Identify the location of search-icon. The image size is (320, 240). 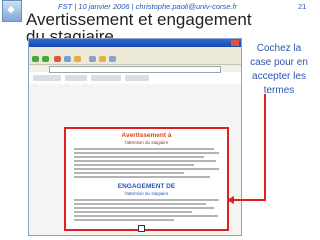
(92, 59).